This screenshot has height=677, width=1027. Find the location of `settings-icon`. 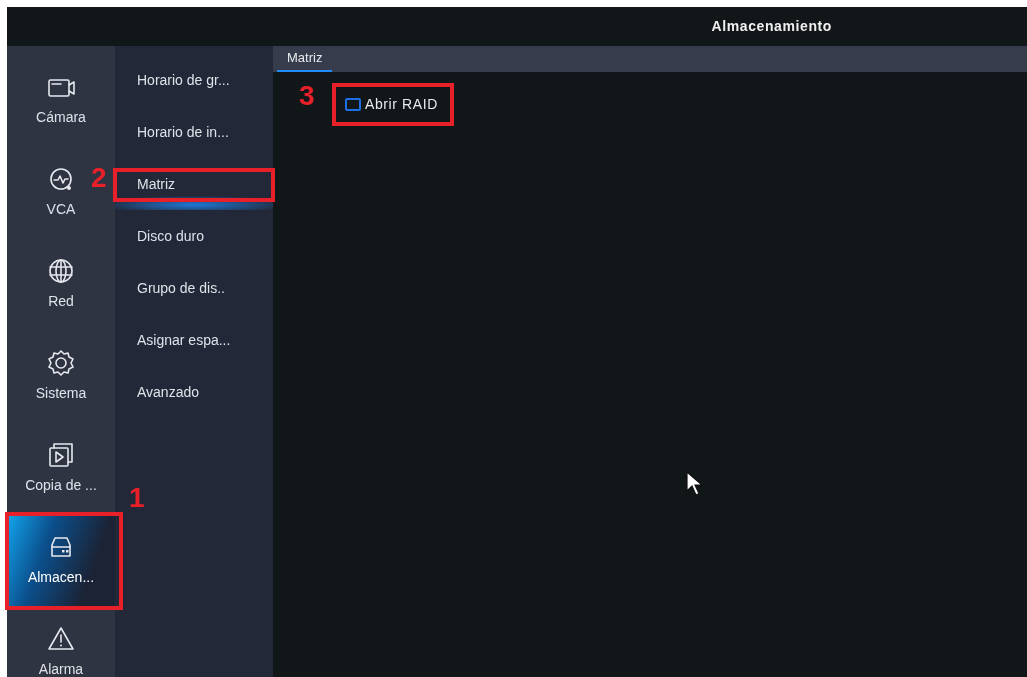

settings-icon is located at coordinates (61, 362).